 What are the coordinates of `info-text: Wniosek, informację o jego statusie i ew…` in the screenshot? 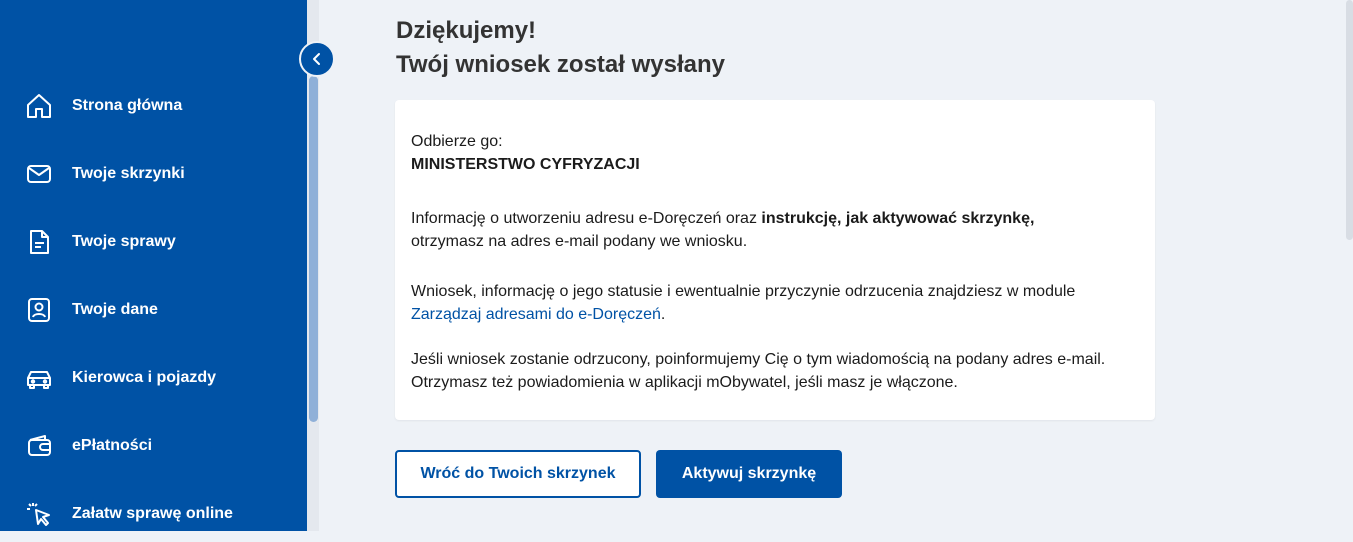 It's located at (743, 291).